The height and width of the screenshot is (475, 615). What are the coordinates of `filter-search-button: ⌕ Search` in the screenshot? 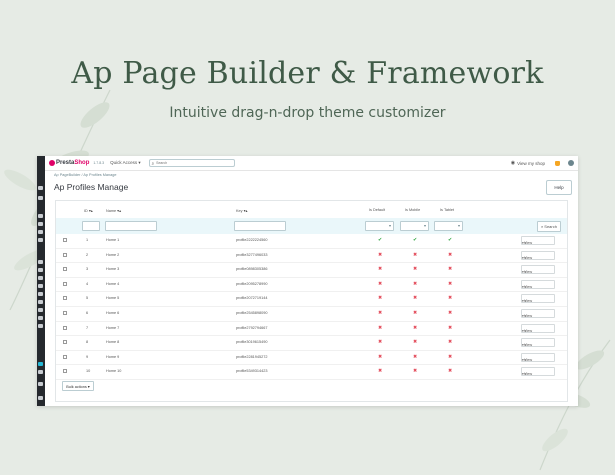 It's located at (549, 226).